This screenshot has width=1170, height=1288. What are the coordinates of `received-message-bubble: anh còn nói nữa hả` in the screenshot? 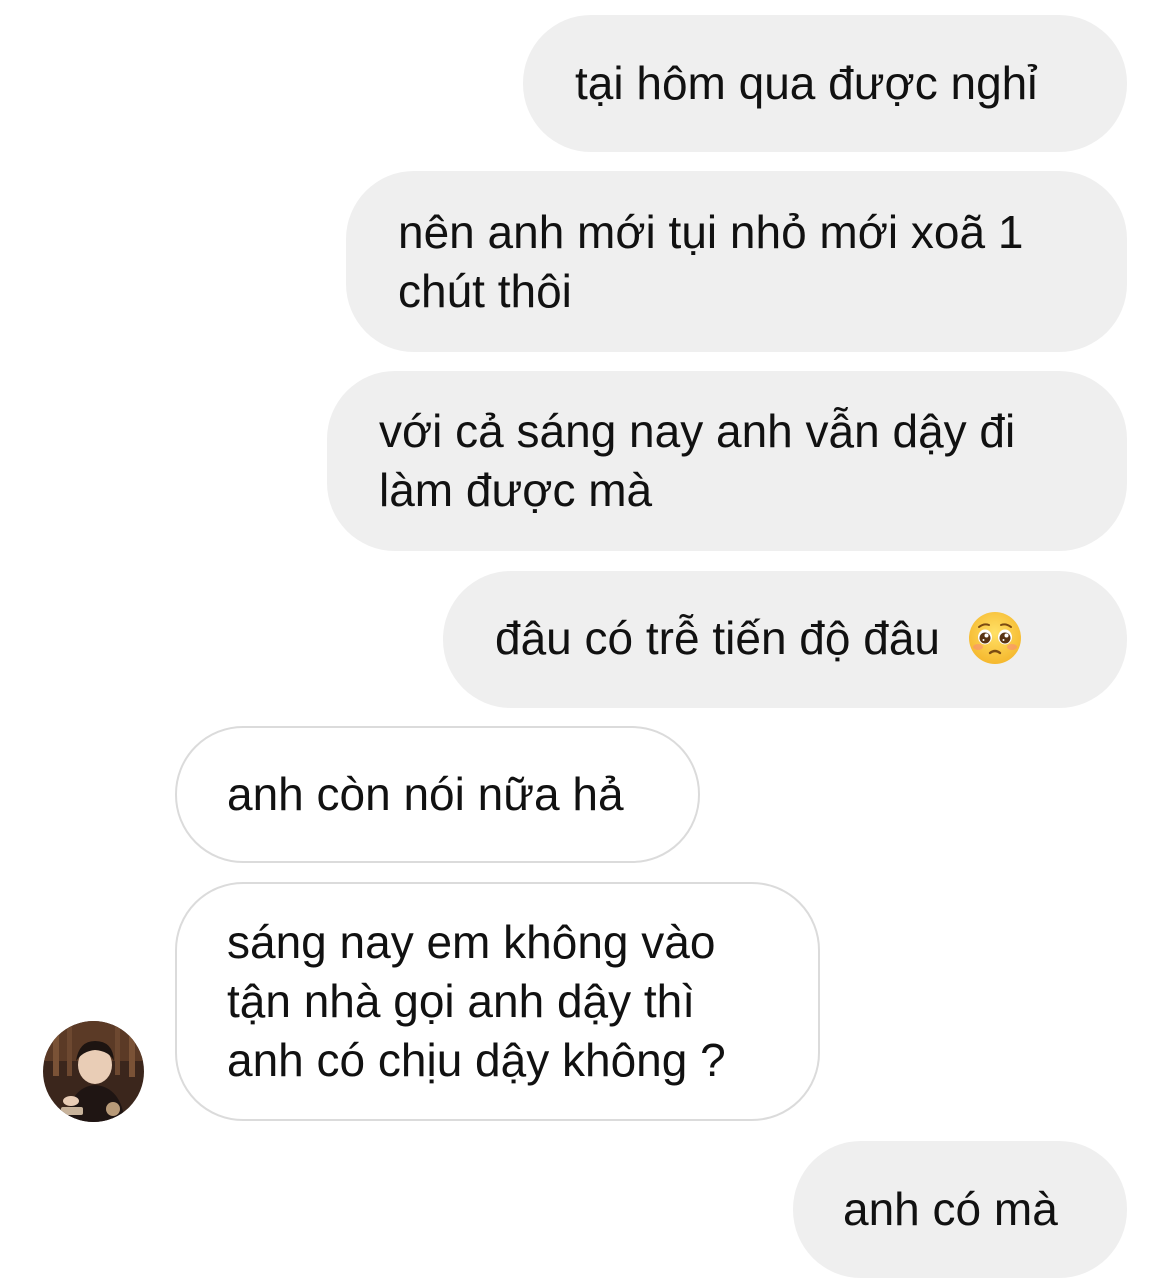 It's located at (437, 794).